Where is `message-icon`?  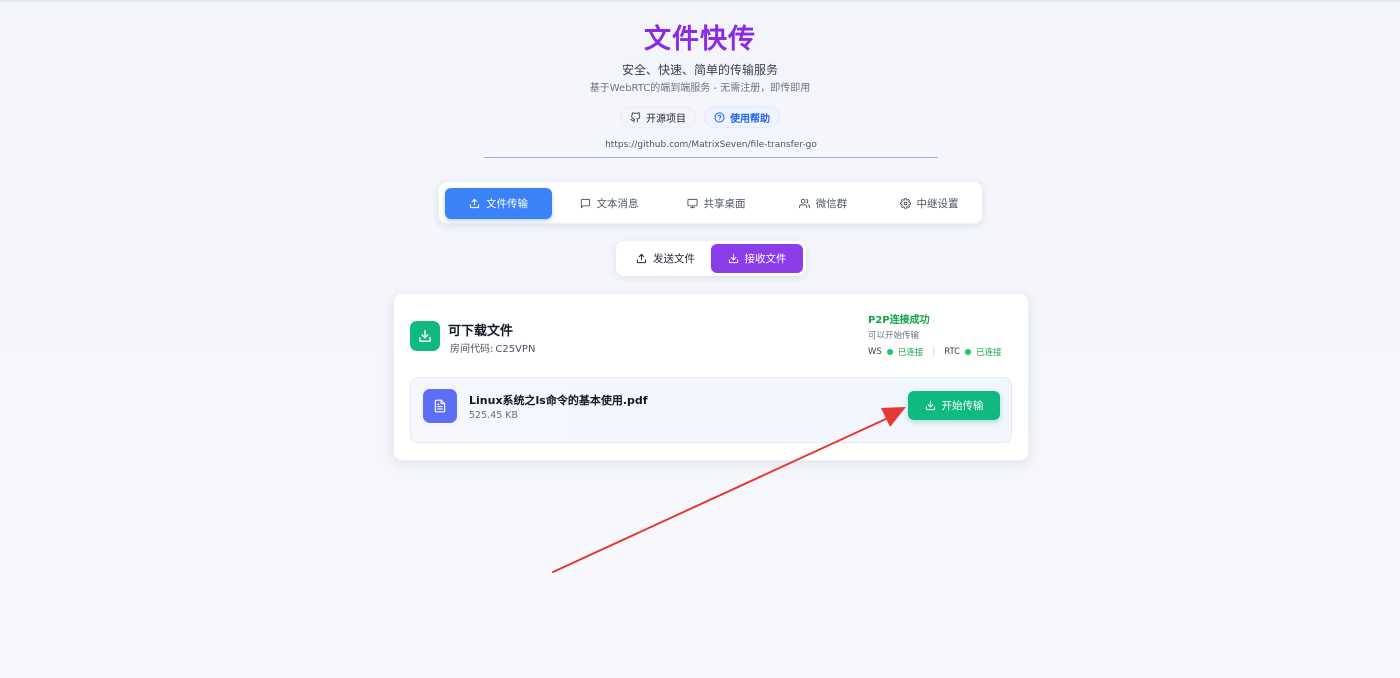
message-icon is located at coordinates (585, 203).